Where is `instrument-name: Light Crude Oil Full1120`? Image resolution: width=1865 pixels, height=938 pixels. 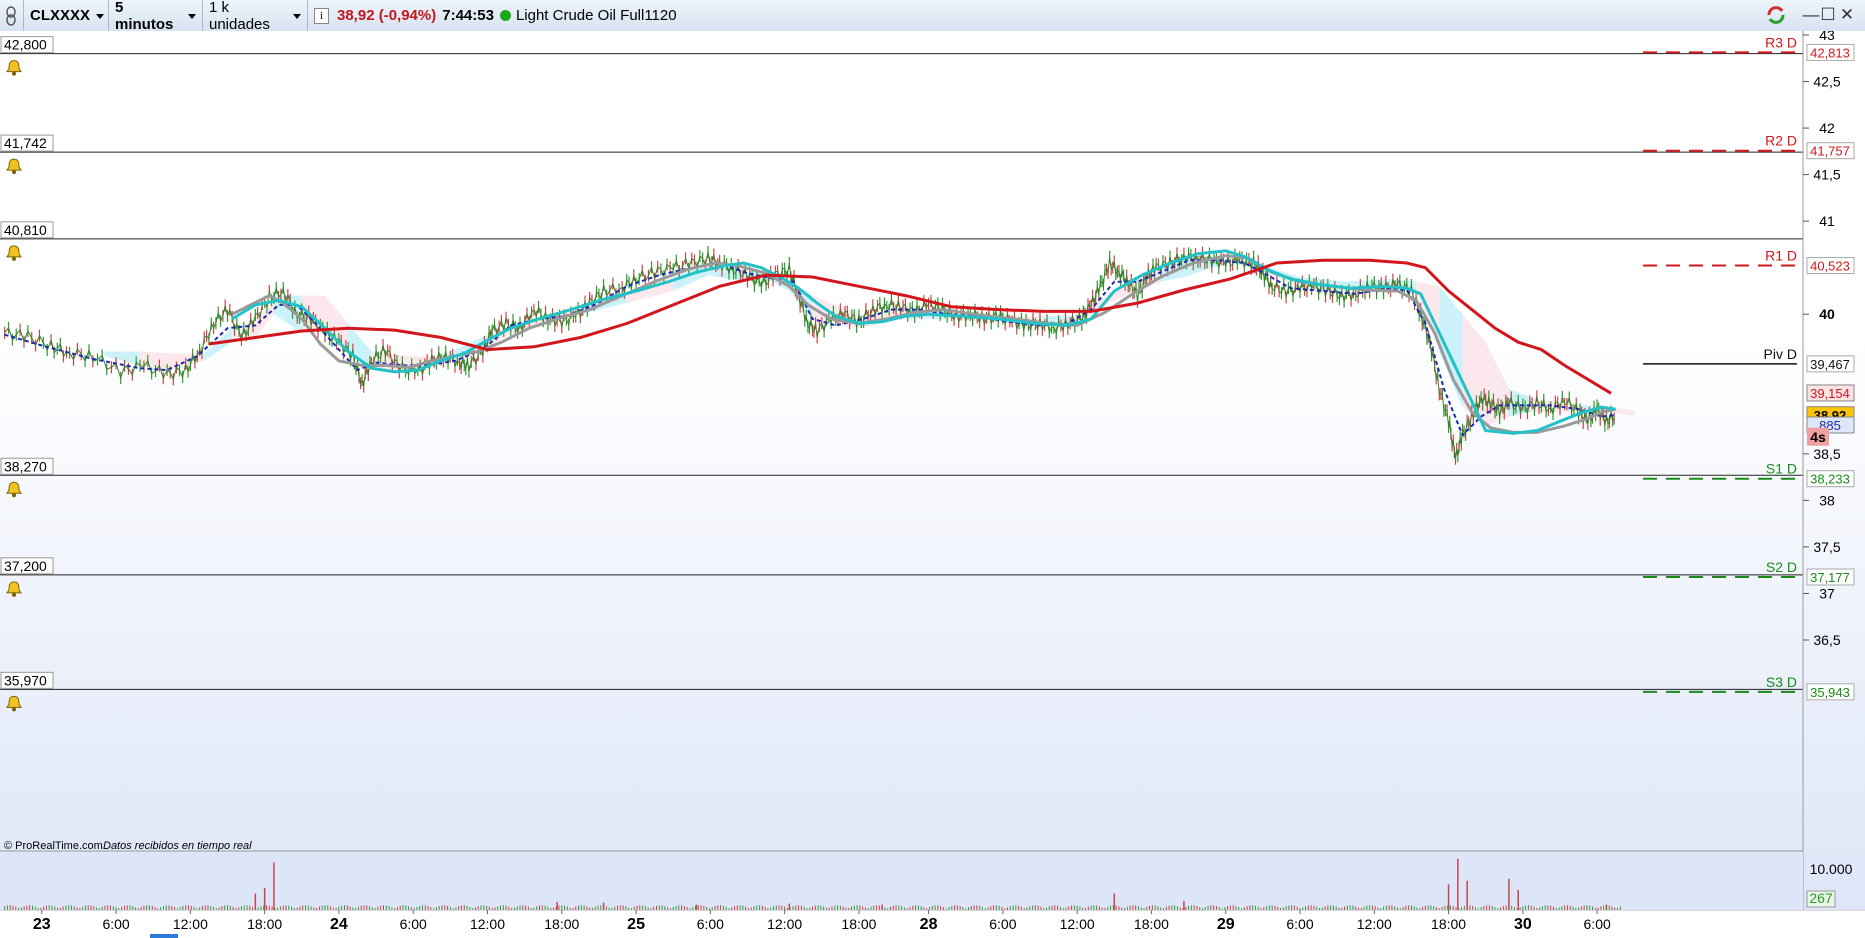 instrument-name: Light Crude Oil Full1120 is located at coordinates (596, 15).